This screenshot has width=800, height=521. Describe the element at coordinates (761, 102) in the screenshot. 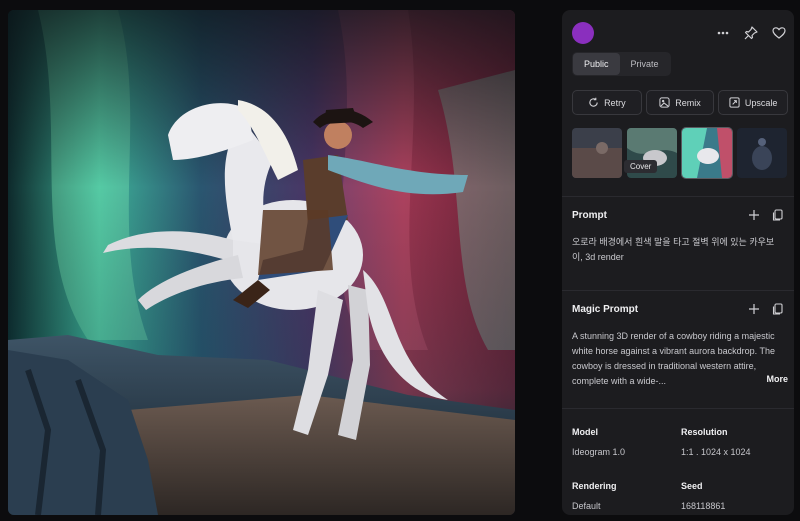

I see `upscale-label: Upscale` at that location.